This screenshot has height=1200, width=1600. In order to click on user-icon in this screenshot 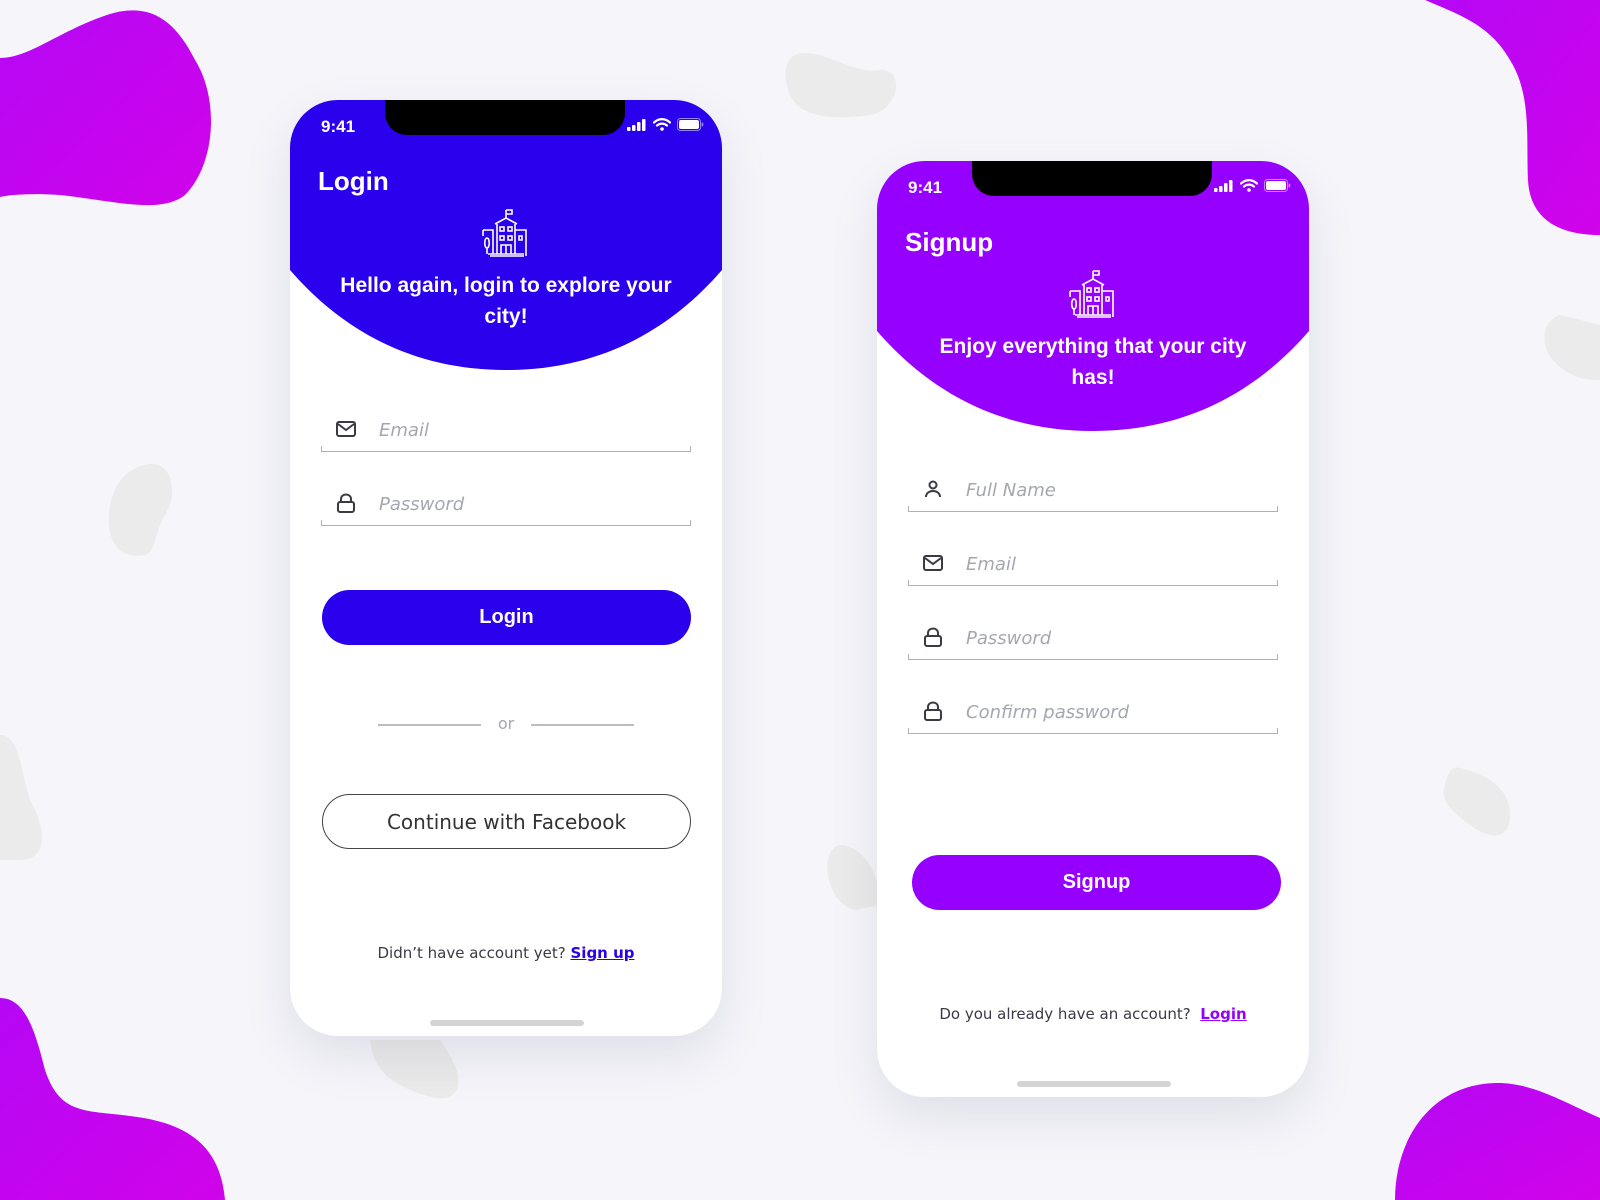, I will do `click(933, 489)`.